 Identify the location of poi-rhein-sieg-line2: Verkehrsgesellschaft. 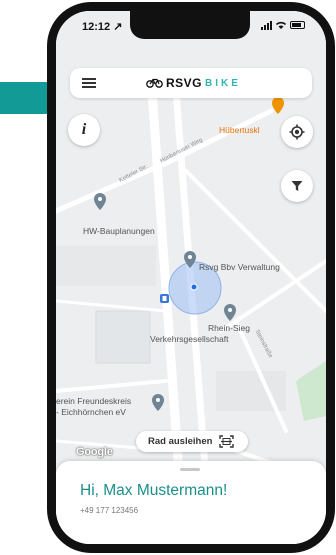
(189, 339).